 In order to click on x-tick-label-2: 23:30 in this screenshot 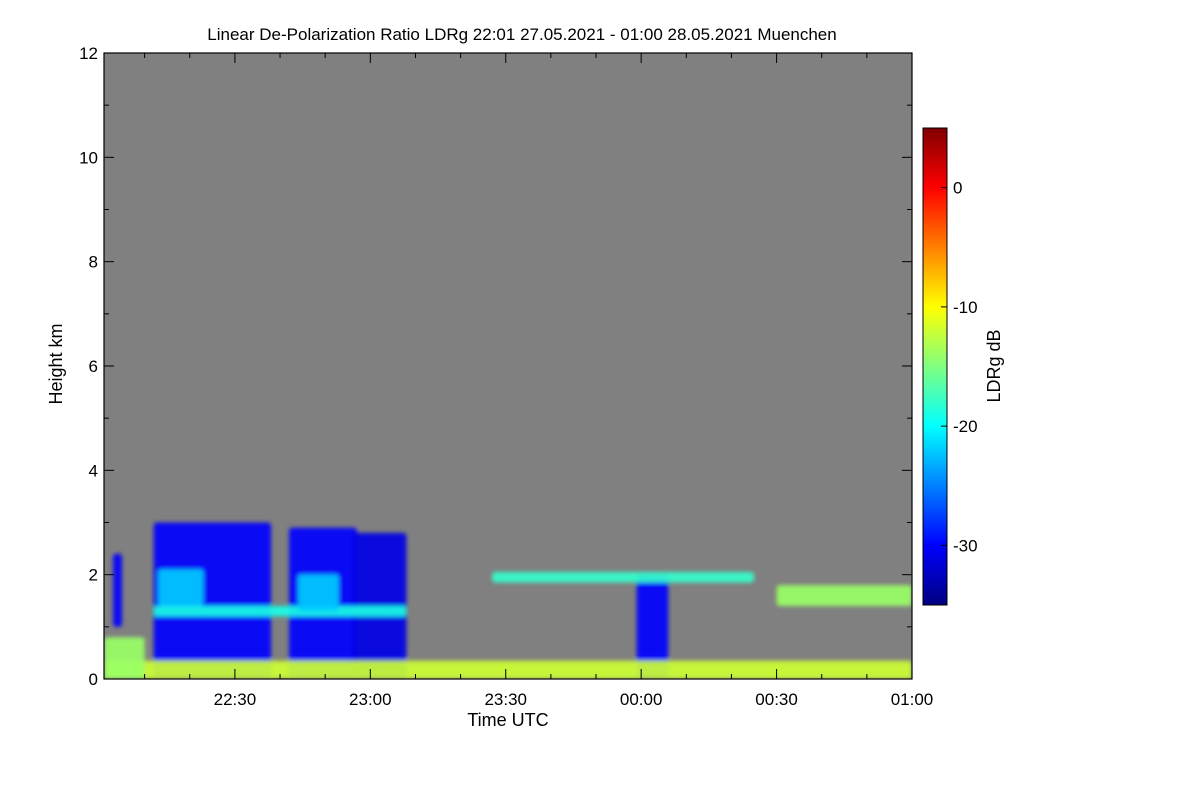, I will do `click(505, 699)`.